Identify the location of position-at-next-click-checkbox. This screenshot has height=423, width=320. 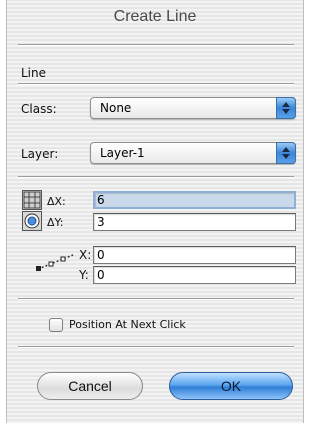
(56, 325).